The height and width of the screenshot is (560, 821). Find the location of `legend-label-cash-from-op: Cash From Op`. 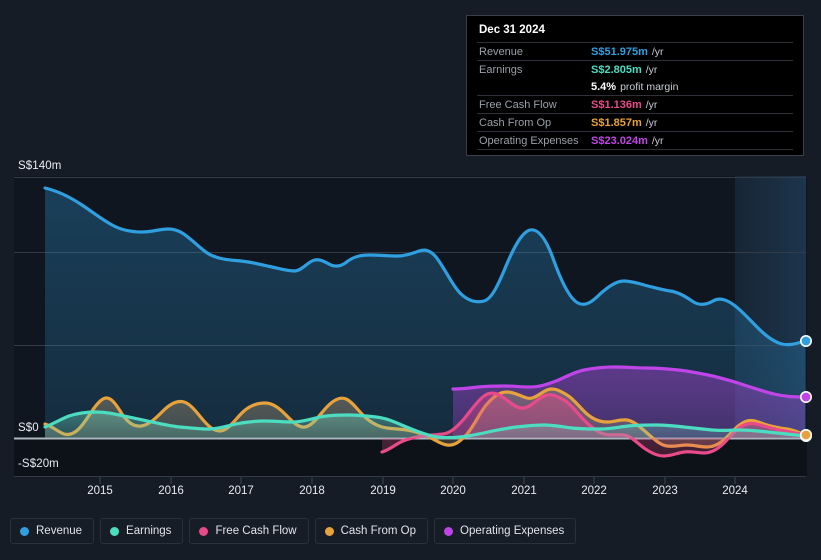

legend-label-cash-from-op: Cash From Op is located at coordinates (378, 531).